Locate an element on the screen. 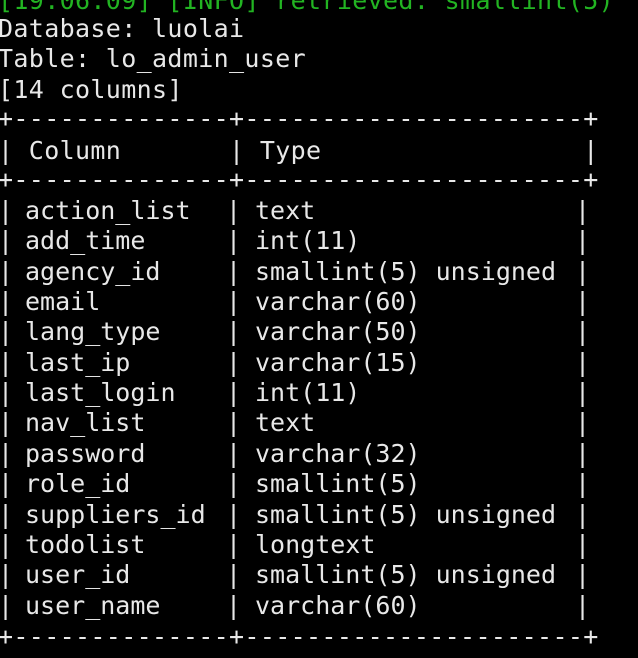 This screenshot has height=658, width=638. table-row: | | | email varchar(60) is located at coordinates (319, 302).